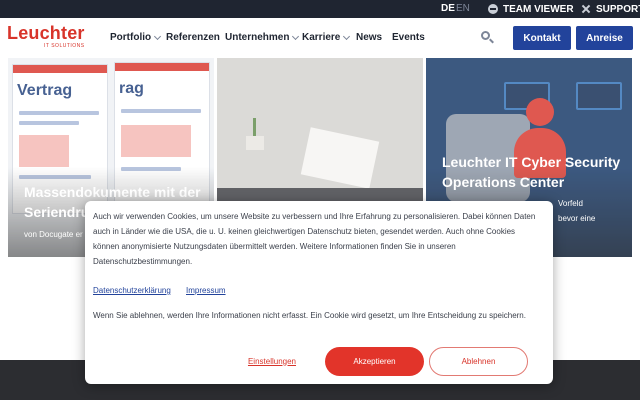 This screenshot has width=640, height=400. Describe the element at coordinates (46, 33) in the screenshot. I see `logo-wordmark: Leuchter` at that location.